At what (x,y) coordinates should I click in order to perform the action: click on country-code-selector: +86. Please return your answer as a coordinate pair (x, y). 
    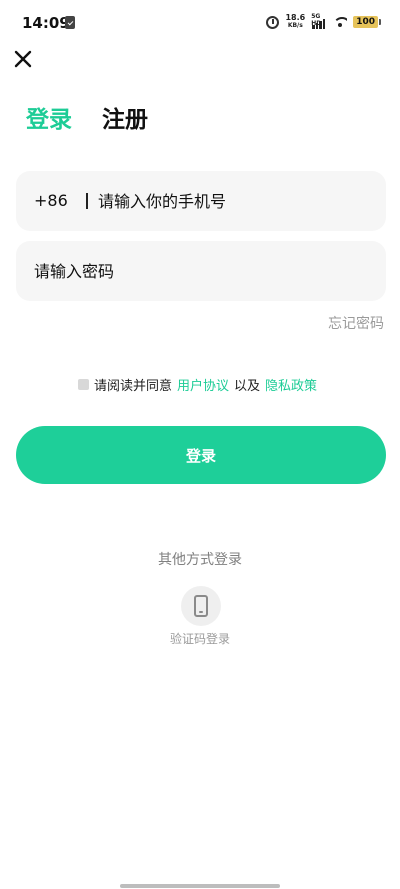
    Looking at the image, I should click on (51, 200).